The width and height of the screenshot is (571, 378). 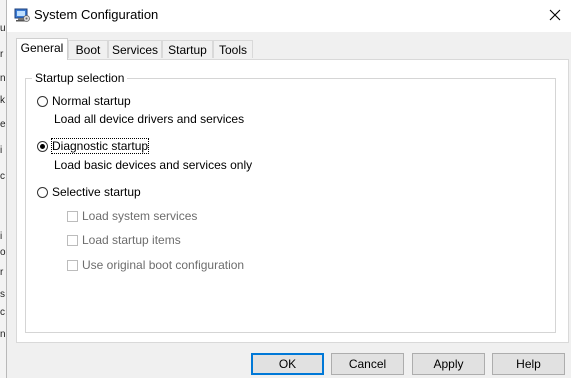 What do you see at coordinates (187, 49) in the screenshot?
I see `tab-startup: Startup` at bounding box center [187, 49].